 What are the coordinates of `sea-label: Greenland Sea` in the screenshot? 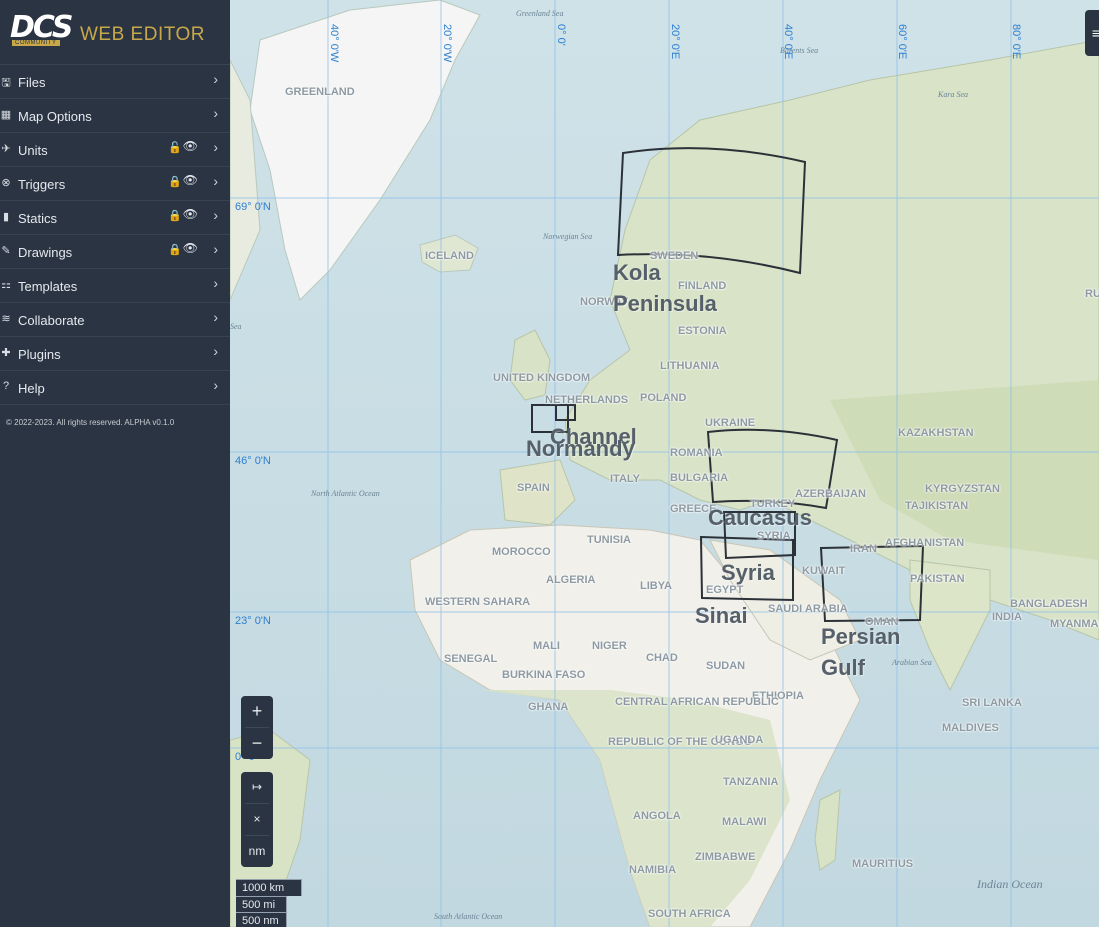 It's located at (540, 13).